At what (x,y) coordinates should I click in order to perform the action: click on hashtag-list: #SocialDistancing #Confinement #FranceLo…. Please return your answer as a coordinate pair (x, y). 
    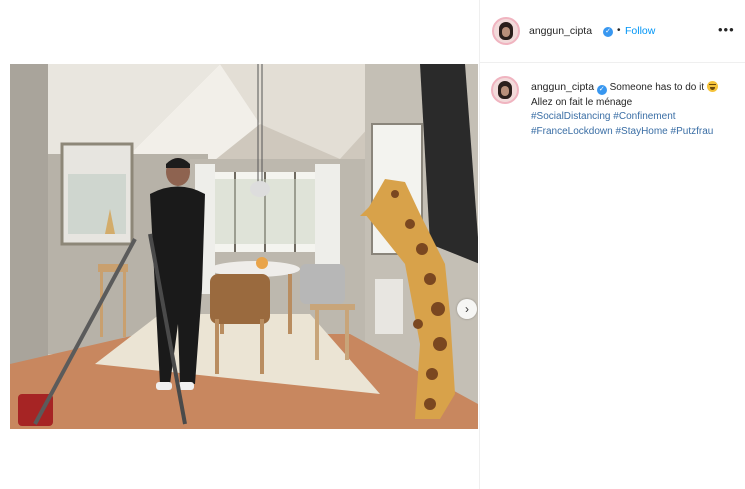
    Looking at the image, I should click on (636, 124).